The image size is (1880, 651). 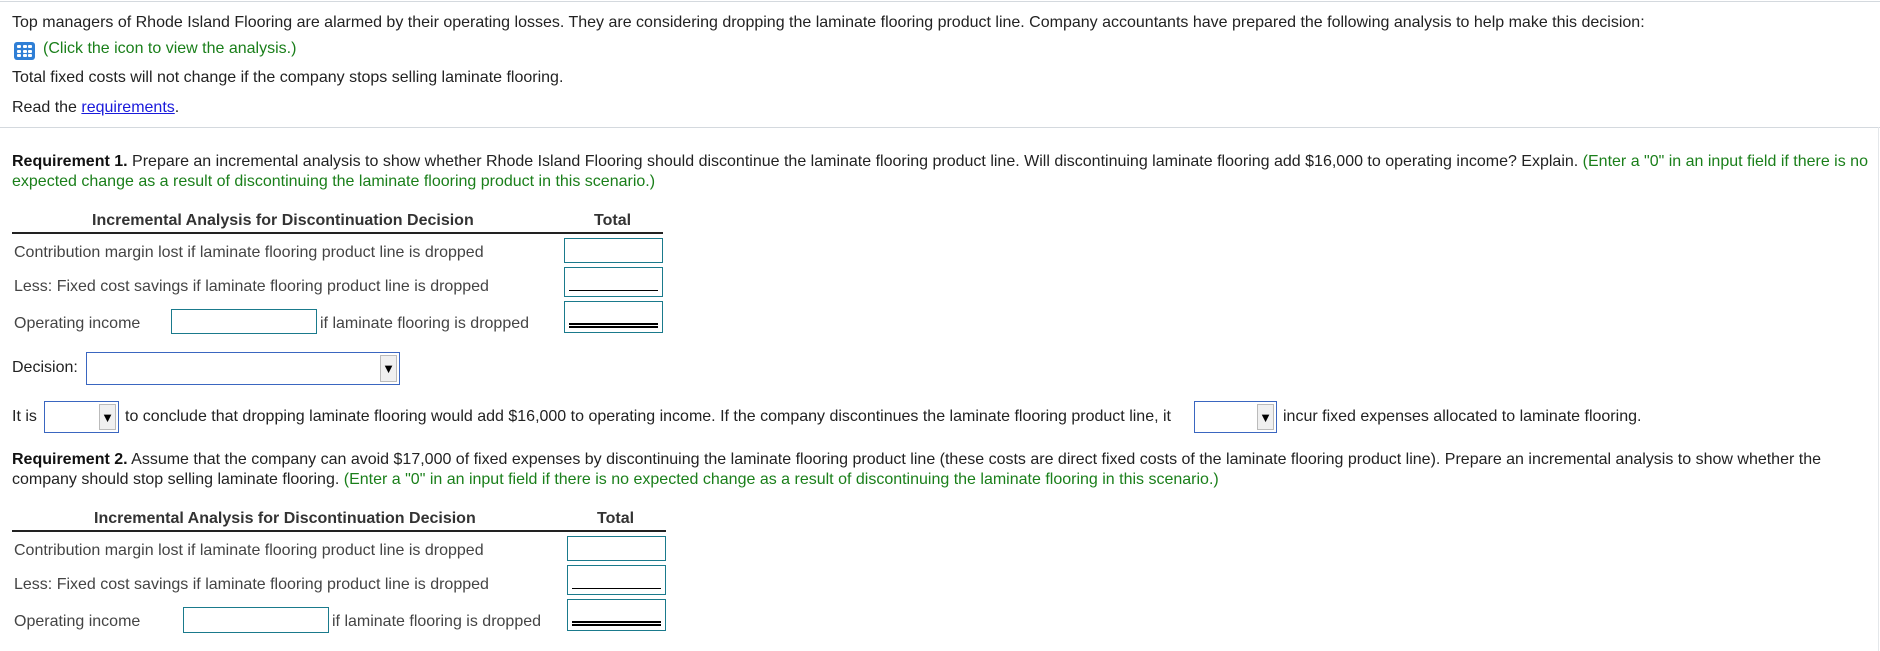 What do you see at coordinates (45, 367) in the screenshot?
I see `decision-label: Decision:` at bounding box center [45, 367].